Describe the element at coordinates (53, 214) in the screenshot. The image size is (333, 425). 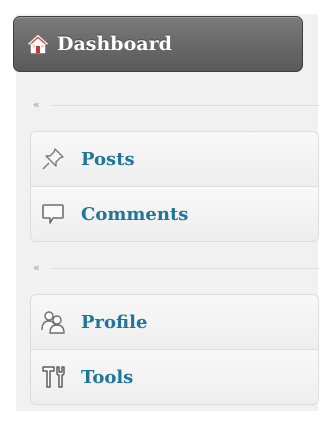
I see `comment-bubble-icon` at that location.